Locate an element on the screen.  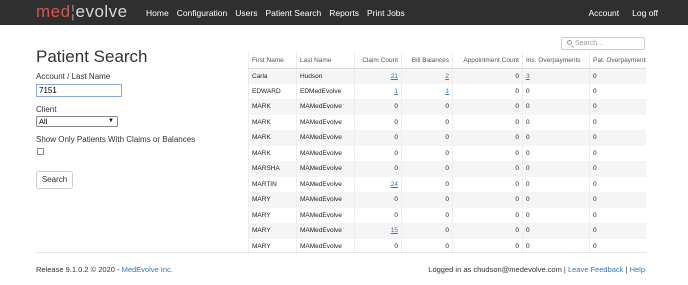
client-select-value: All is located at coordinates (43, 121).